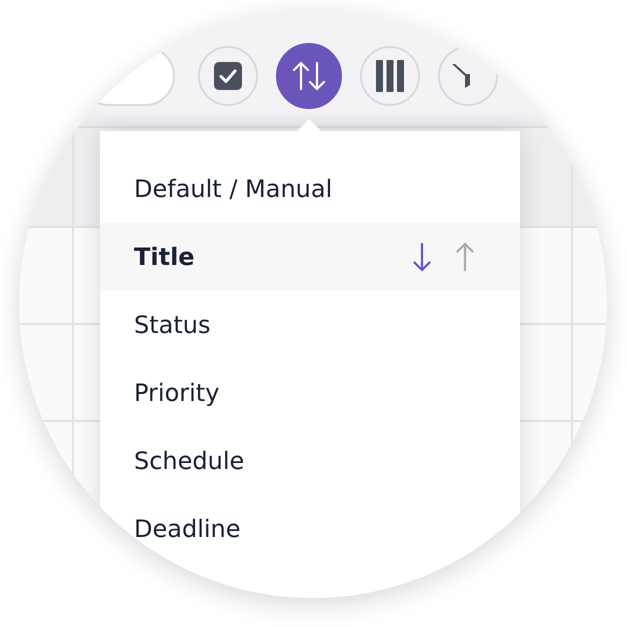 Image resolution: width=627 pixels, height=627 pixels. What do you see at coordinates (310, 325) in the screenshot?
I see `menu-item: Status` at bounding box center [310, 325].